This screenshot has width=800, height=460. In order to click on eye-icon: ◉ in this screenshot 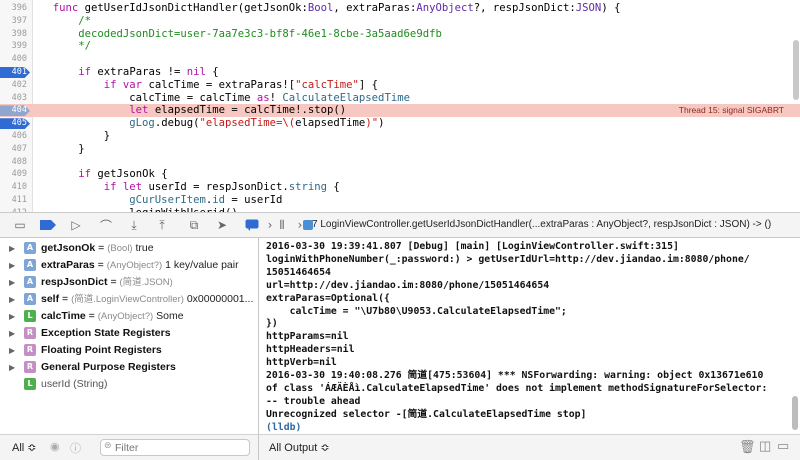, I will do `click(55, 446)`.